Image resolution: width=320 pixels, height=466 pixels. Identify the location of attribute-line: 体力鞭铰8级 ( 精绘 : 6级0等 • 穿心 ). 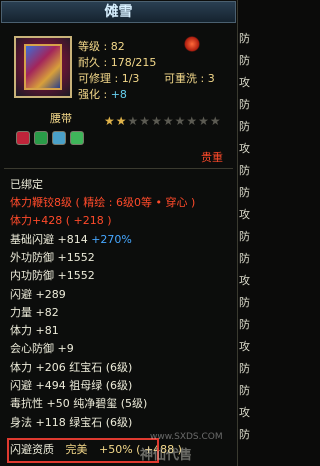
(102, 202).